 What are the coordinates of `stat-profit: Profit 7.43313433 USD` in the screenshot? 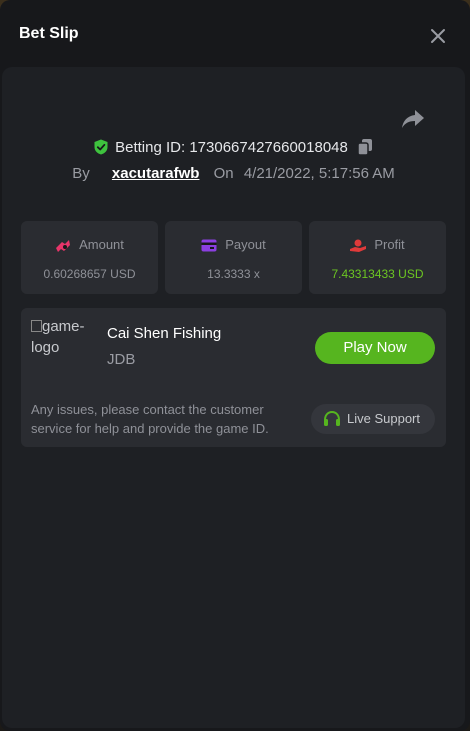 It's located at (377, 257).